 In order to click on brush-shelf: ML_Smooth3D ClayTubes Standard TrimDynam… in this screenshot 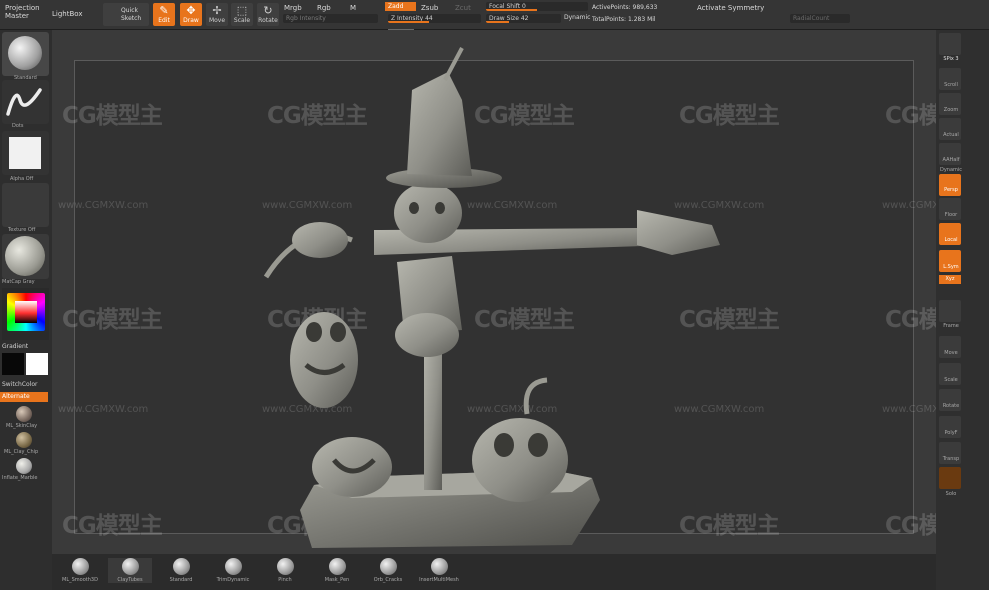, I will do `click(494, 572)`.